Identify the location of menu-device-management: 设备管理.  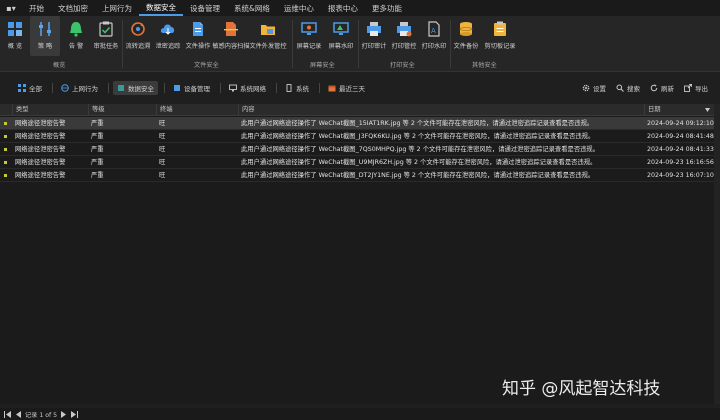
(205, 8).